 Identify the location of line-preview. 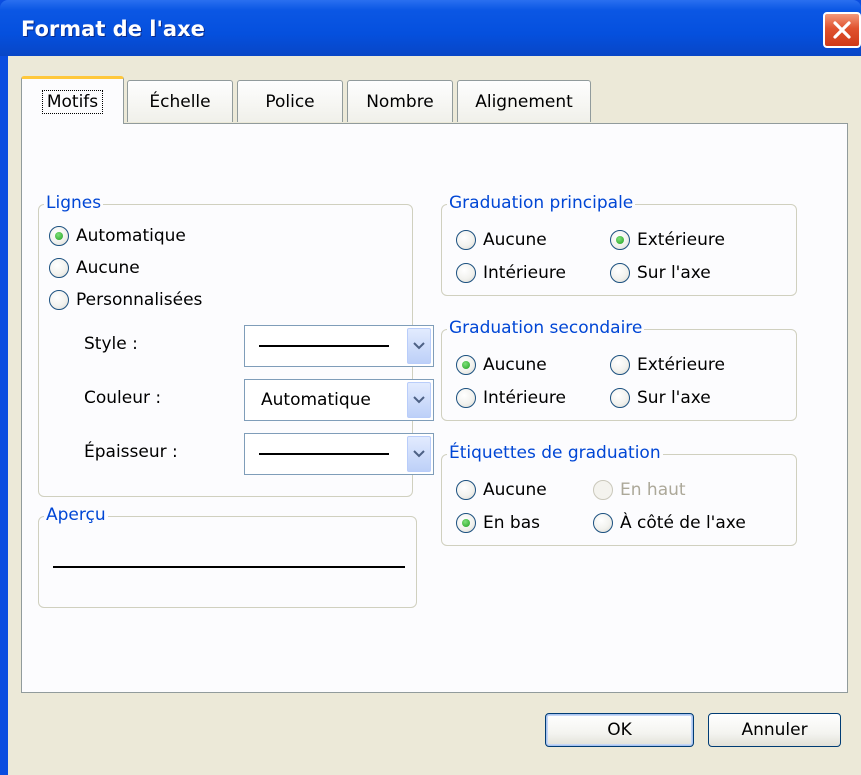
(229, 567).